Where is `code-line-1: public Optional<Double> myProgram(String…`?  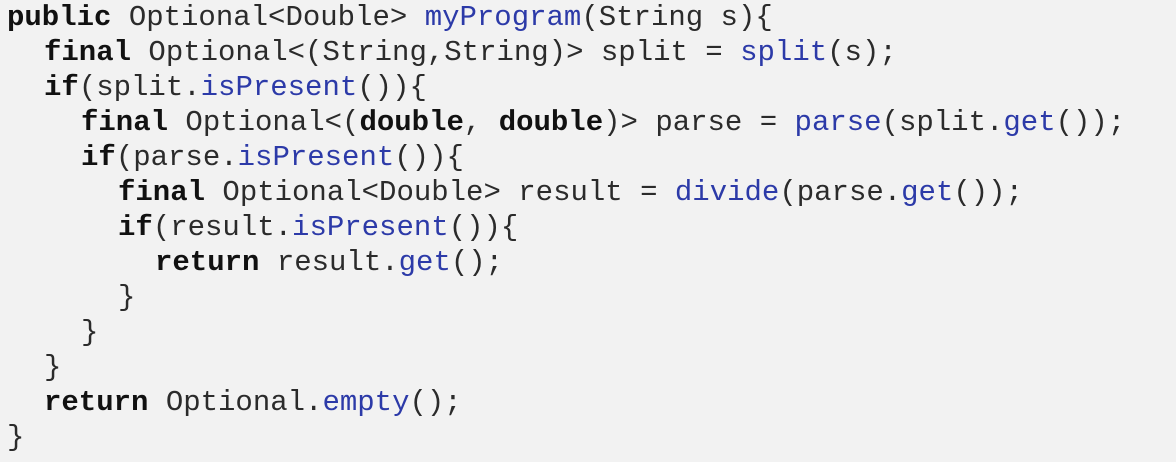 code-line-1: public Optional<Double> myProgram(String… is located at coordinates (390, 17).